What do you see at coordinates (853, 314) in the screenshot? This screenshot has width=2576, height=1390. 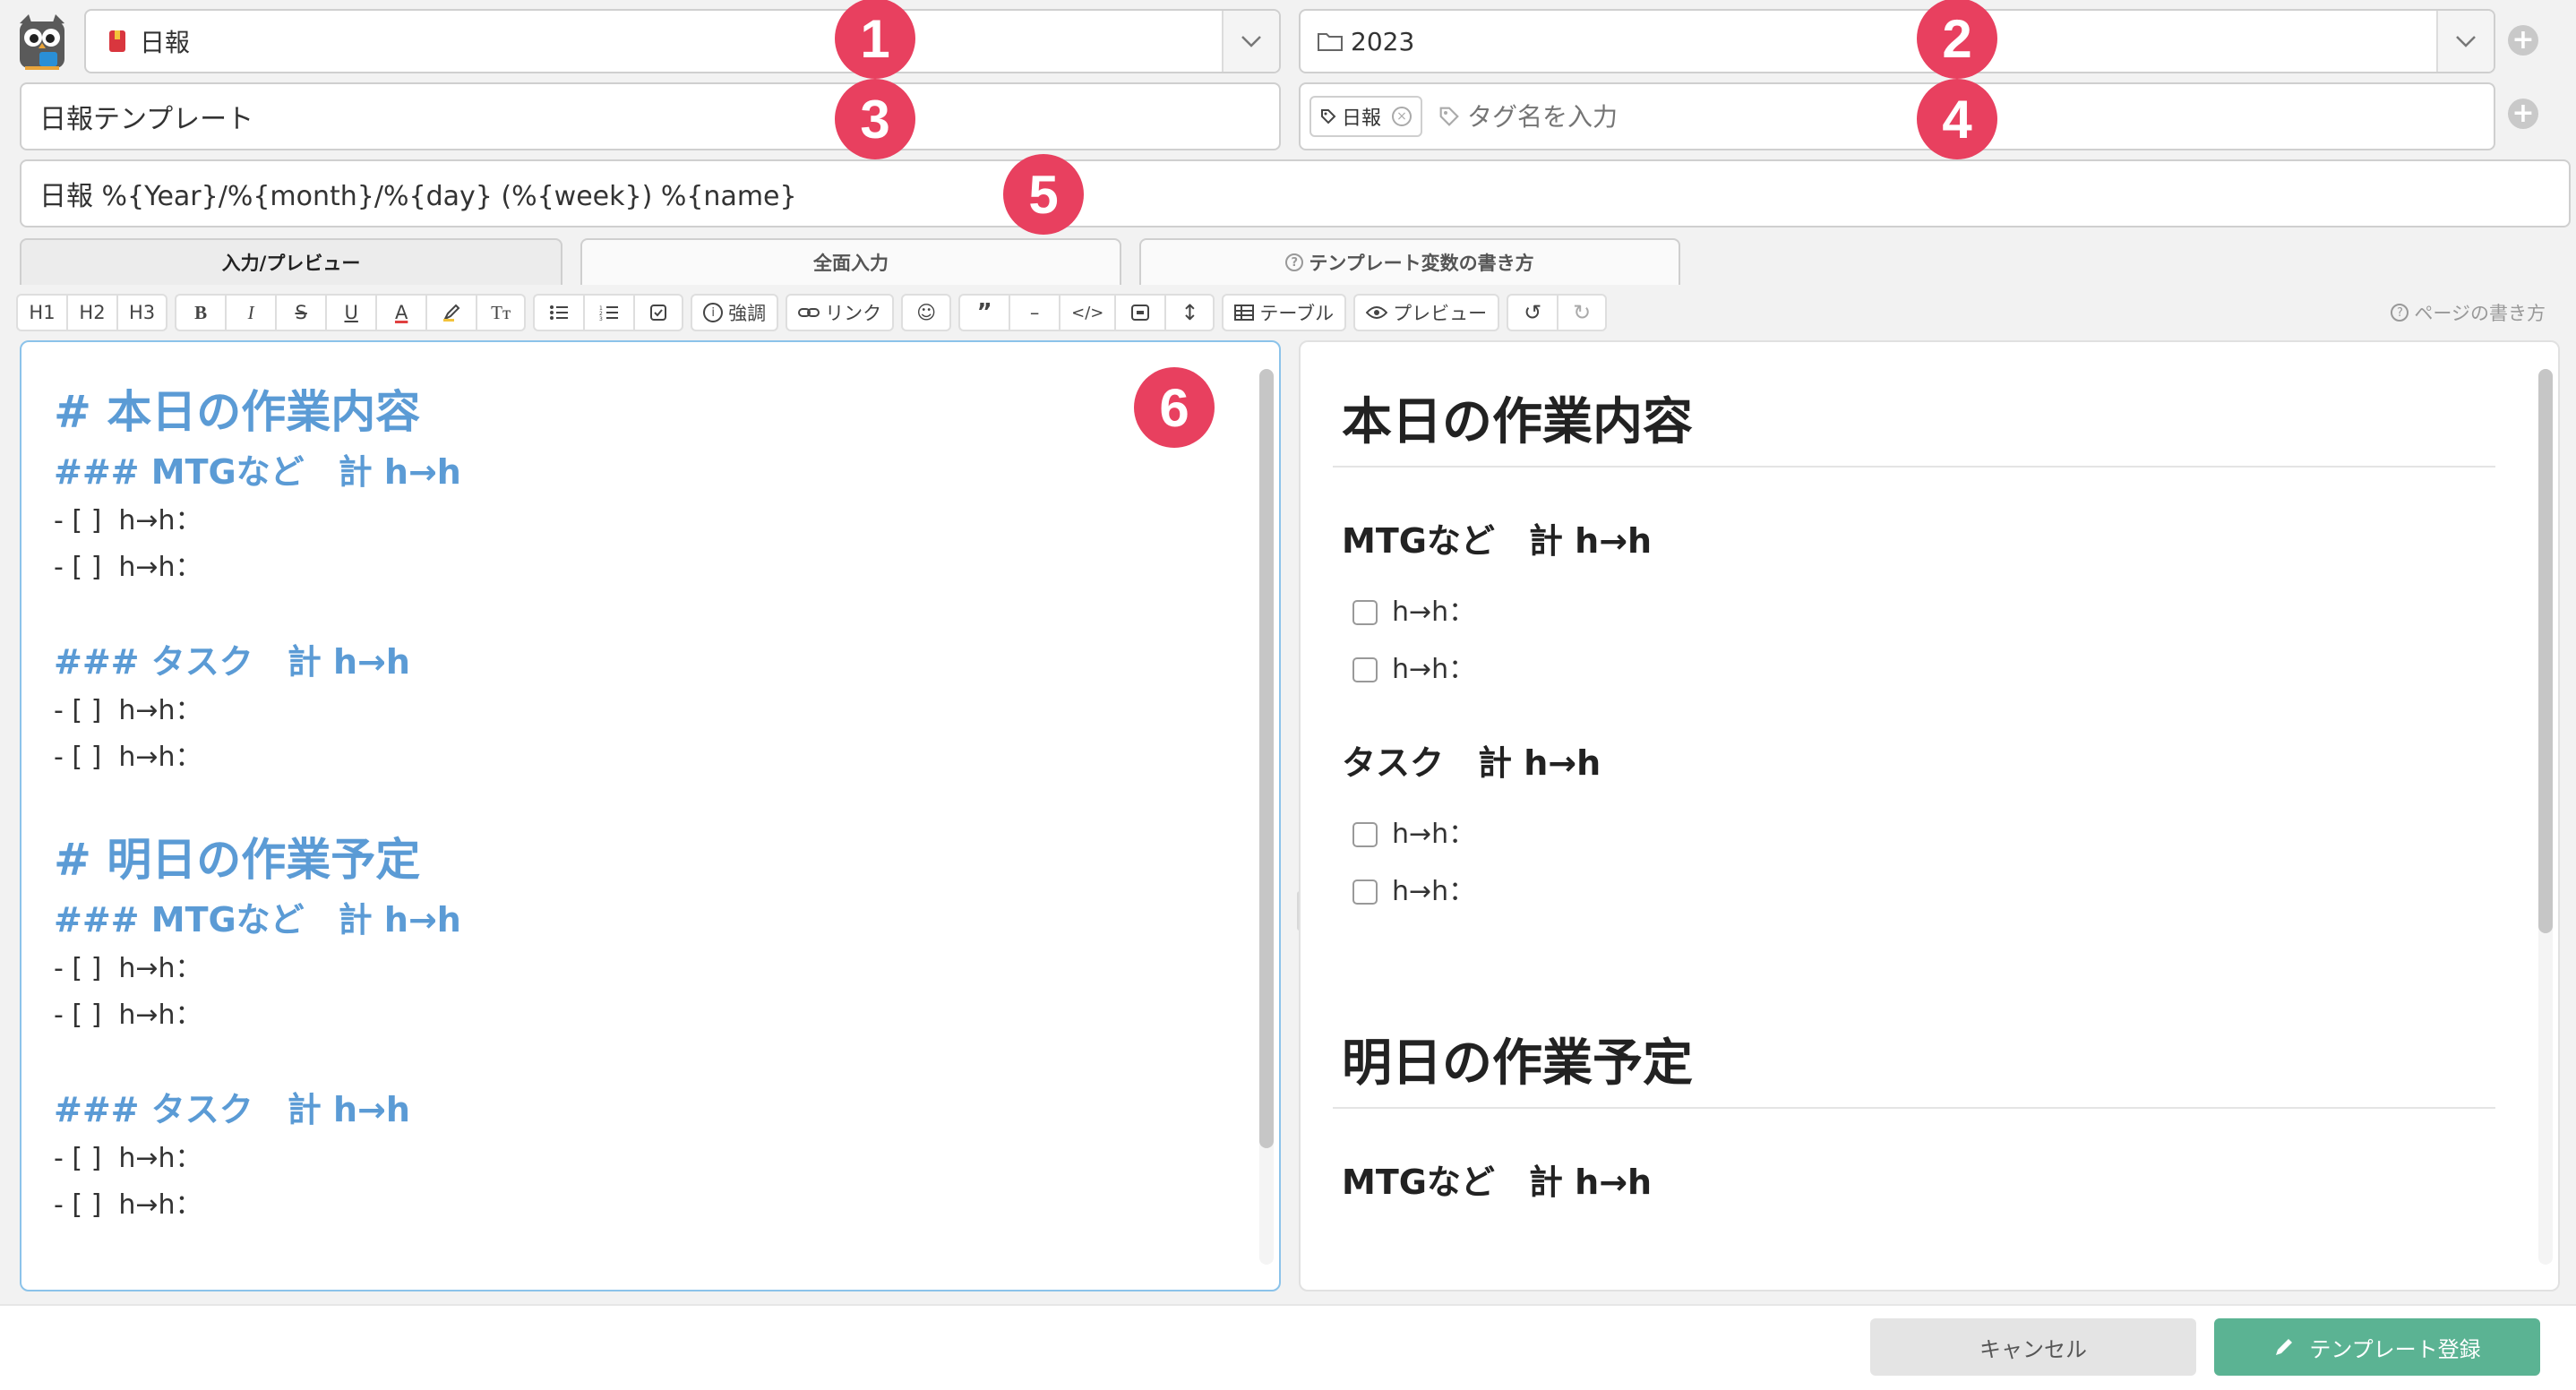 I see `link-label: リンク` at bounding box center [853, 314].